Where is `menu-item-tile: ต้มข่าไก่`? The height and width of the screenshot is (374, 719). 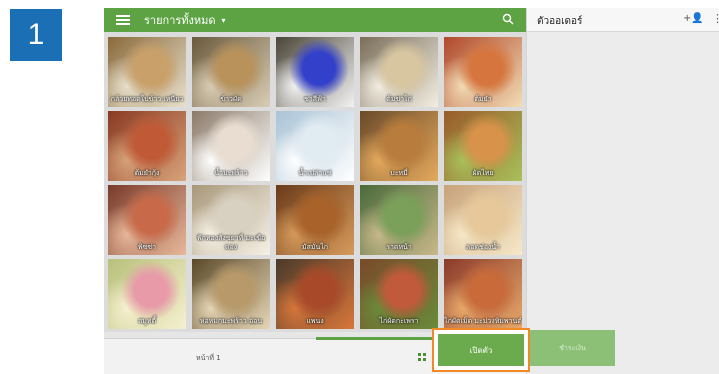
menu-item-tile: ต้มข่าไก่ is located at coordinates (399, 72).